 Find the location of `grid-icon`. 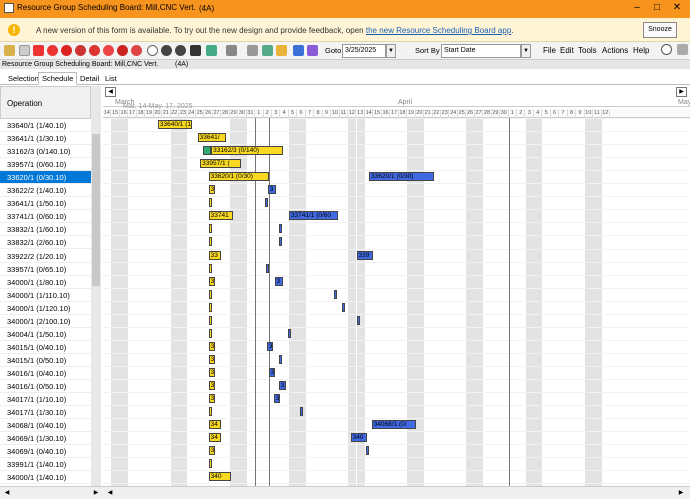

grid-icon is located at coordinates (211, 50).